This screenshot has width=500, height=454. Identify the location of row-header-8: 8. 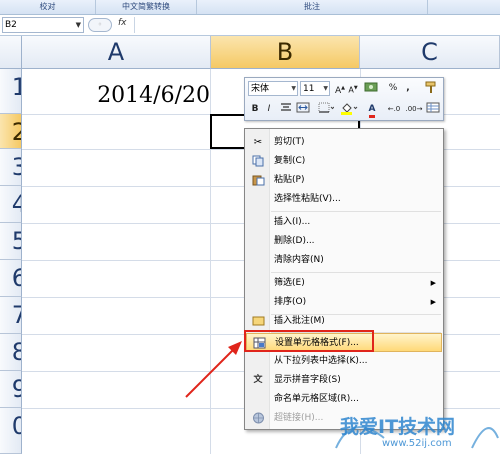
(11, 352).